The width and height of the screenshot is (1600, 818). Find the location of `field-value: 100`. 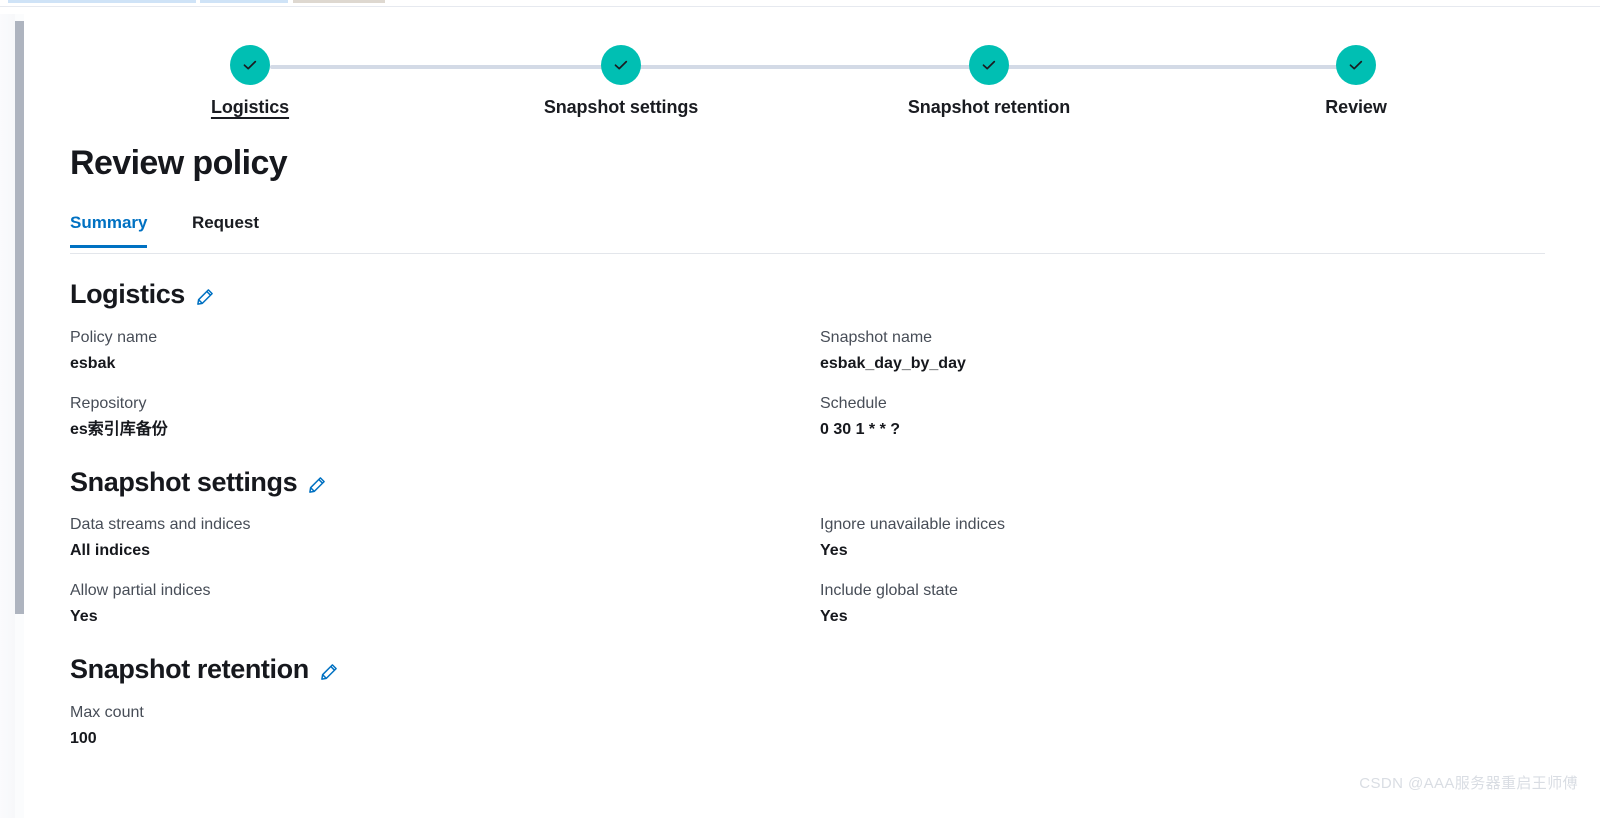

field-value: 100 is located at coordinates (83, 739).